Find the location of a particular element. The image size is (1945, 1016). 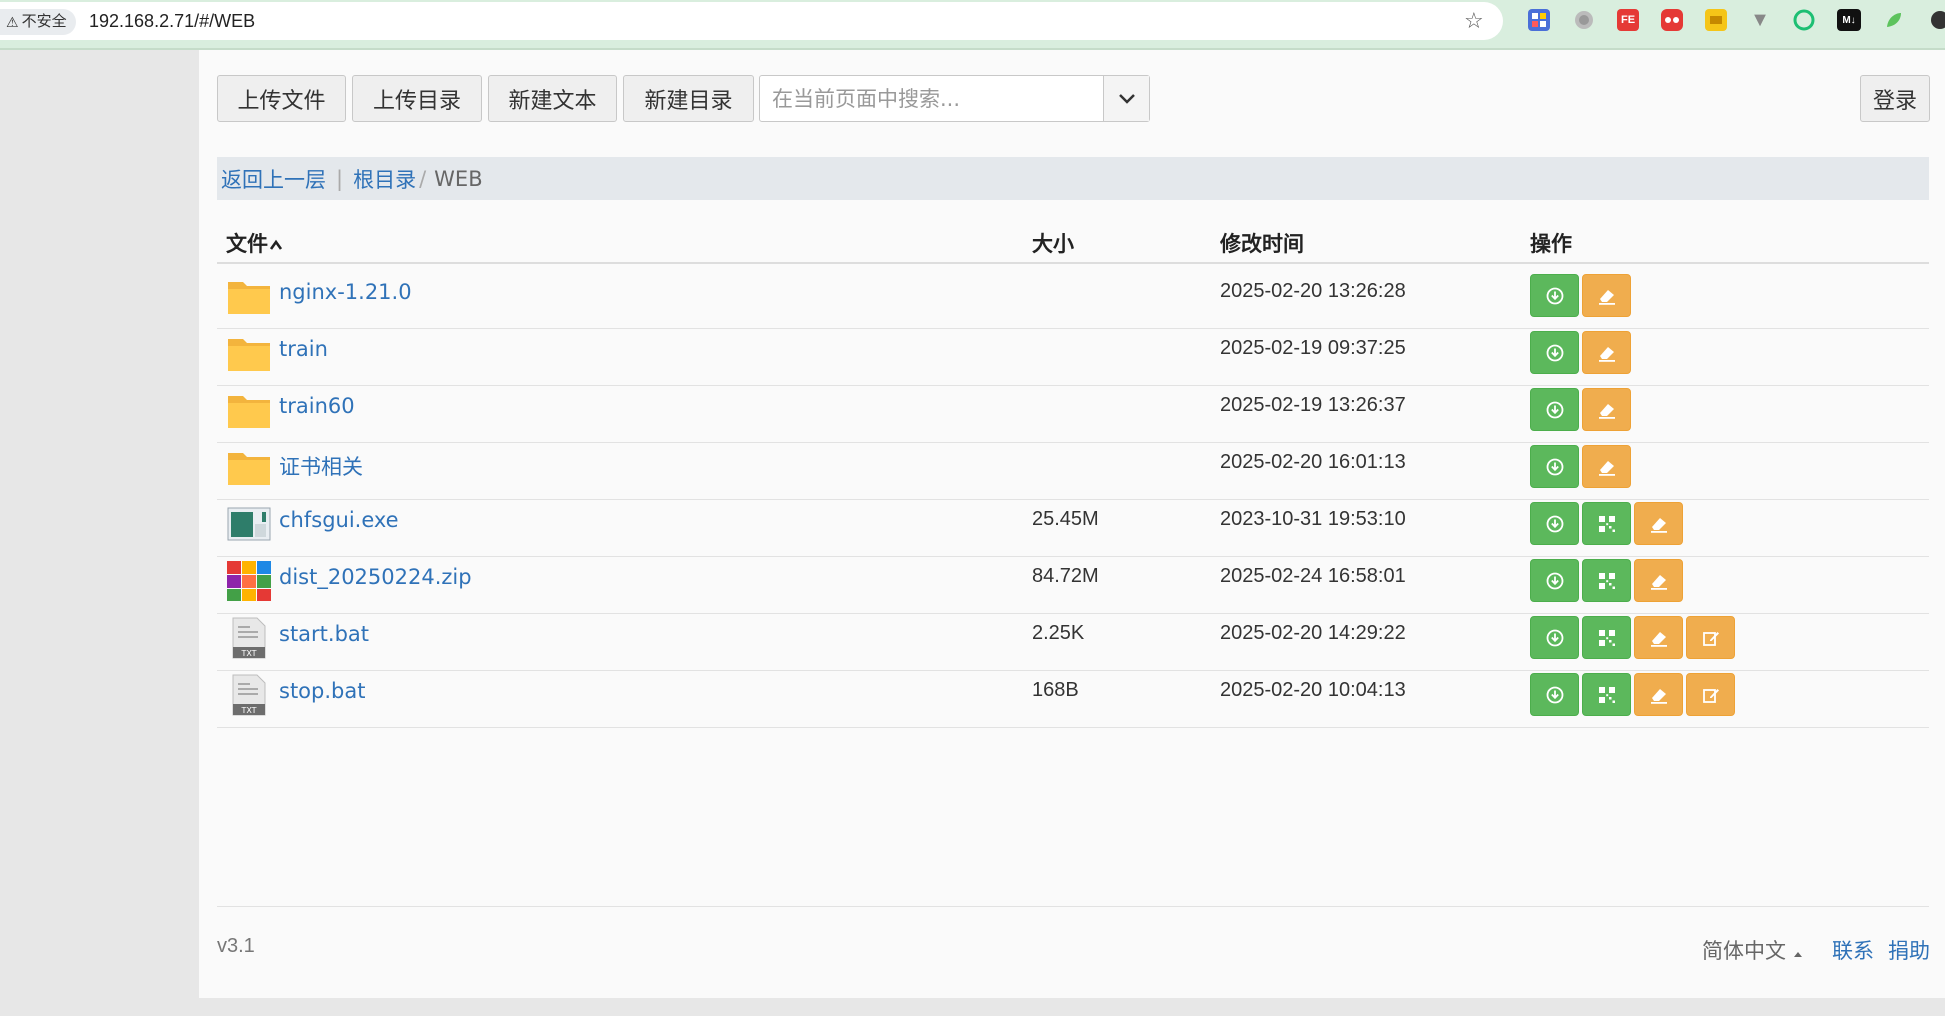

extension-vue-icon: ▼ is located at coordinates (1760, 20).